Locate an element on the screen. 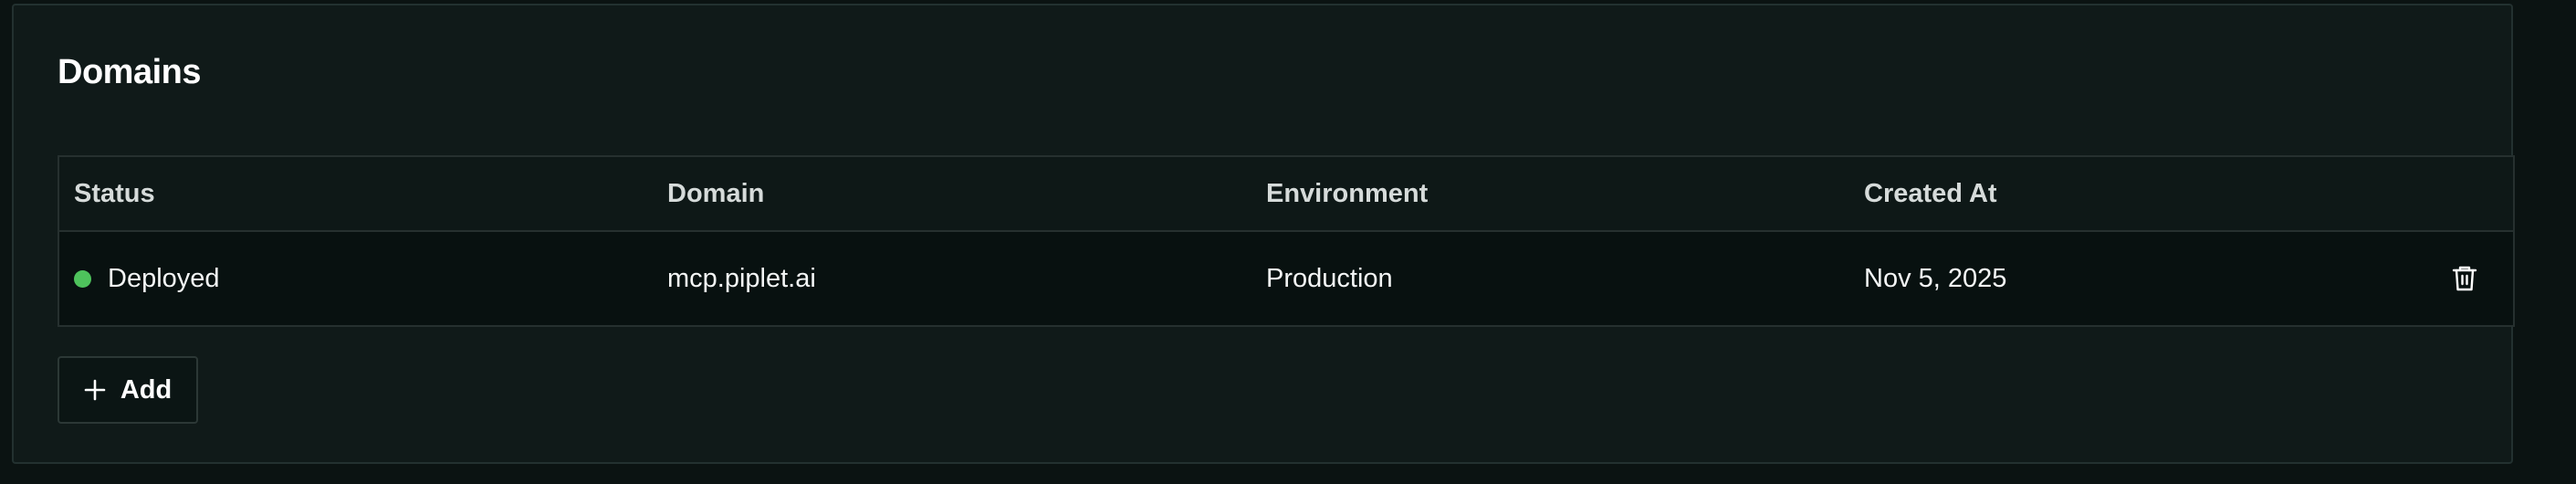  status-cell: Deployed is located at coordinates (147, 278).